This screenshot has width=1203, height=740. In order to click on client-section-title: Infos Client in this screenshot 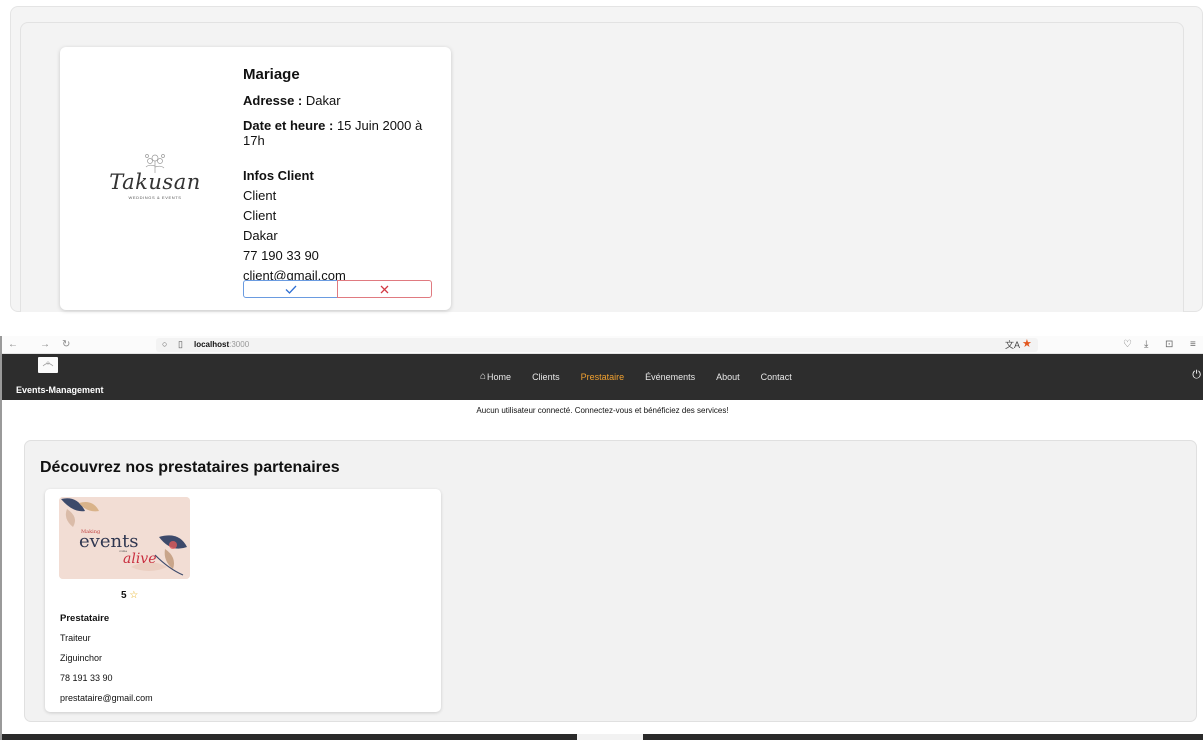, I will do `click(278, 175)`.